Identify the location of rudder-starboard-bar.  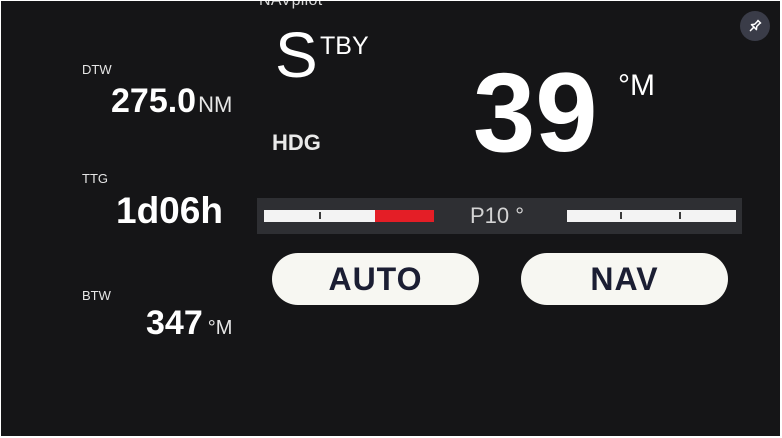
(651, 216).